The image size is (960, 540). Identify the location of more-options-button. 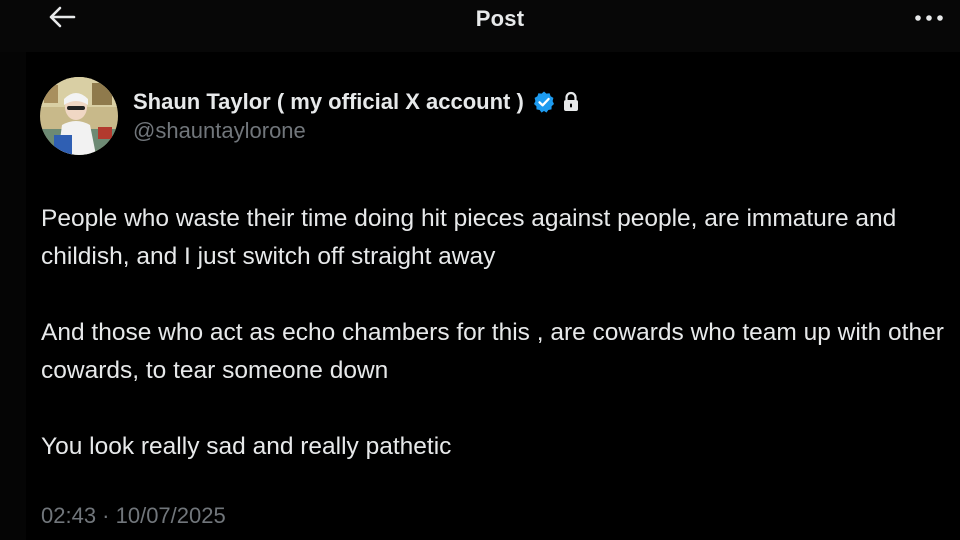
(929, 18).